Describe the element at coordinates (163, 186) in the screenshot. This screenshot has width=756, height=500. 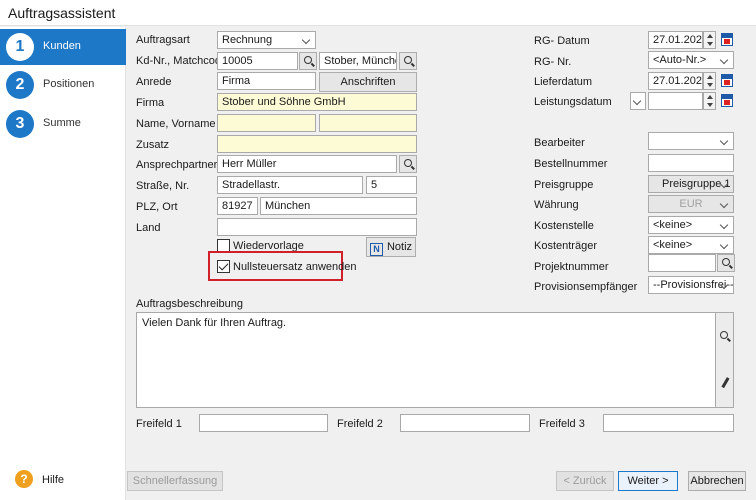
I see `strasse-label: Straße, Nr.` at that location.